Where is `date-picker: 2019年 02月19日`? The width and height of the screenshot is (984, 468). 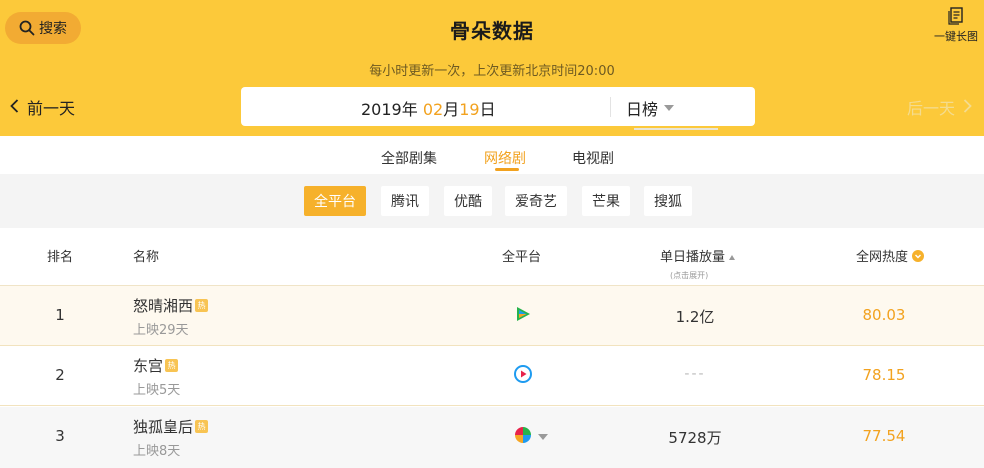
date-picker: 2019年 02月19日 is located at coordinates (428, 108).